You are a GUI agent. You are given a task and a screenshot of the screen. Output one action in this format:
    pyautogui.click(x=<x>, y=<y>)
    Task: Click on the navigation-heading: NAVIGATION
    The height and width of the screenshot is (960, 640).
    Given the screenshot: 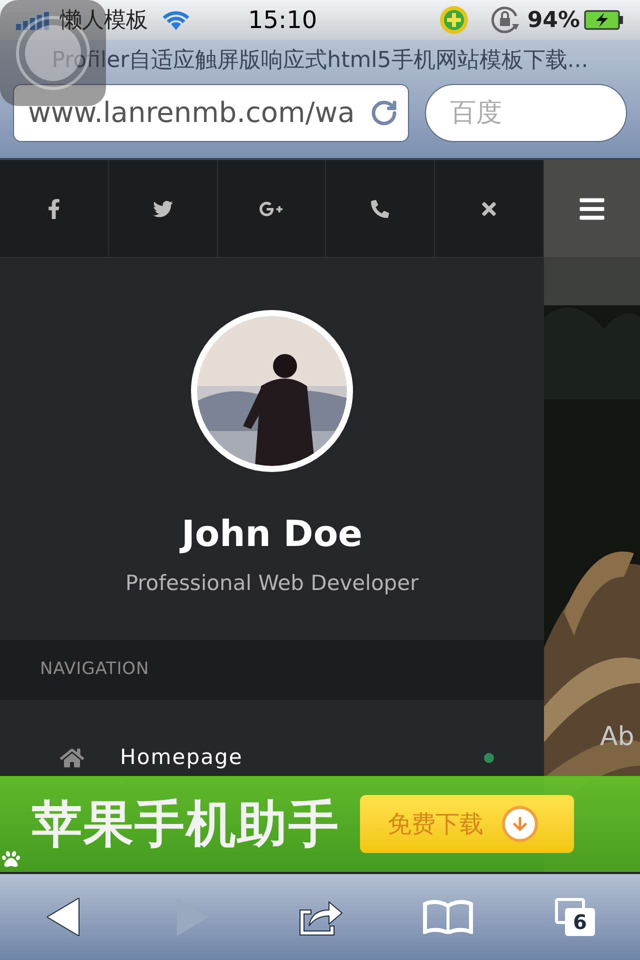 What is the action you would take?
    pyautogui.click(x=95, y=670)
    